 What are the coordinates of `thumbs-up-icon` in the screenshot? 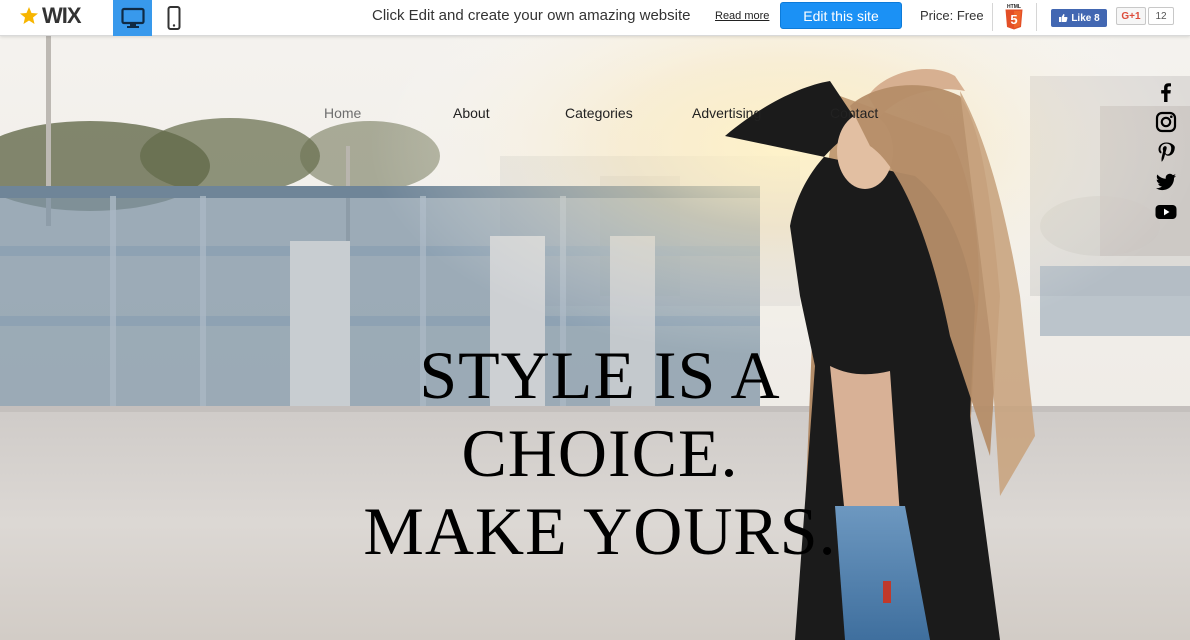 It's located at (1063, 18).